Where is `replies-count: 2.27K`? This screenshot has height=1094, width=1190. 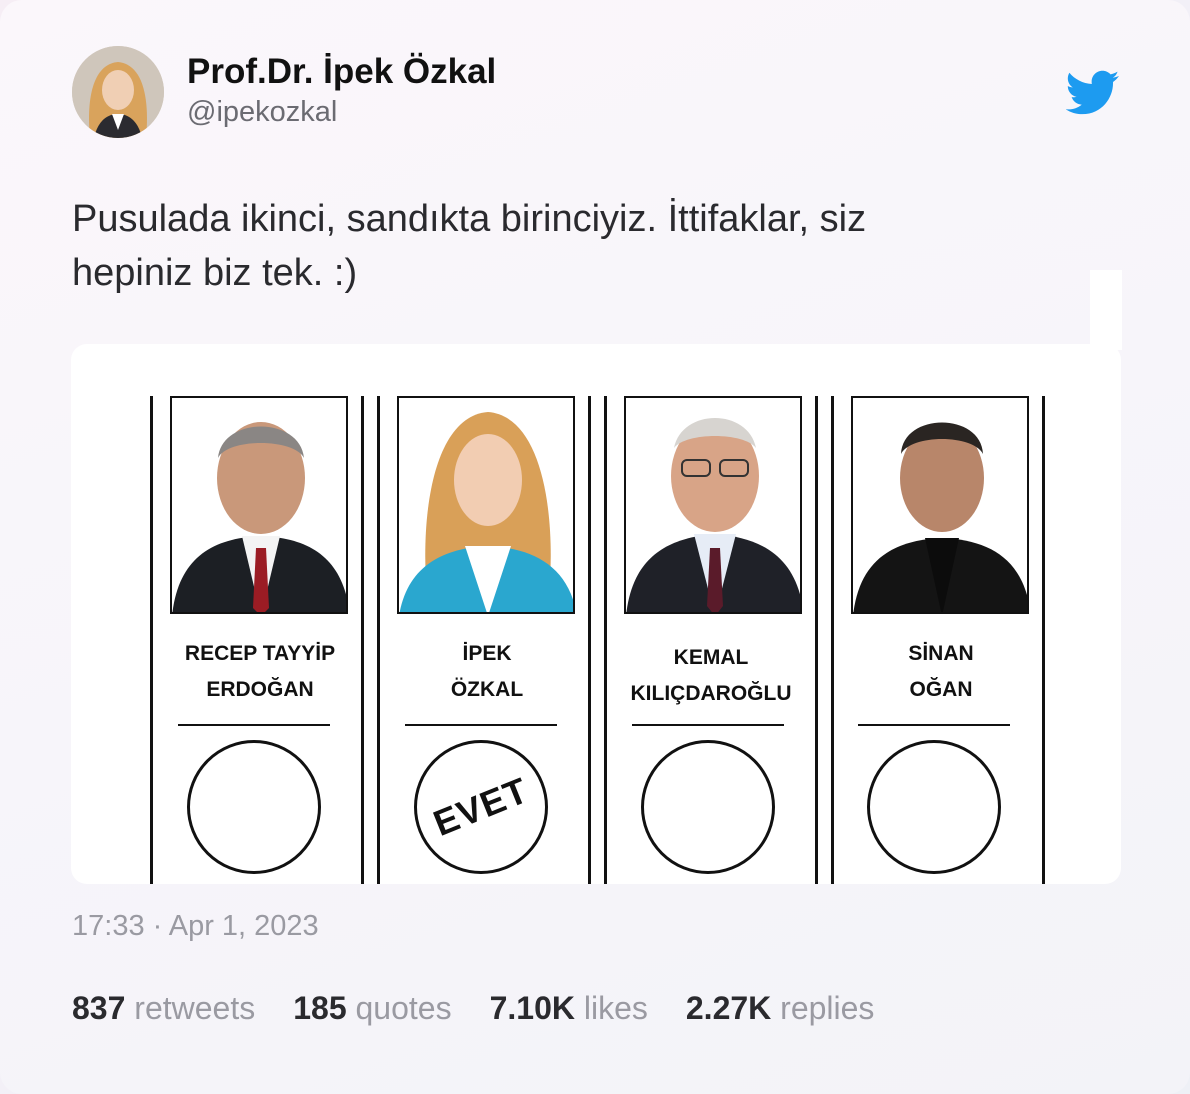
replies-count: 2.27K is located at coordinates (728, 1008).